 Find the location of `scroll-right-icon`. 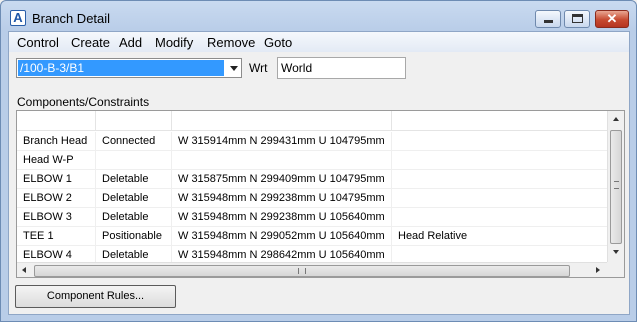

scroll-right-icon is located at coordinates (598, 270).